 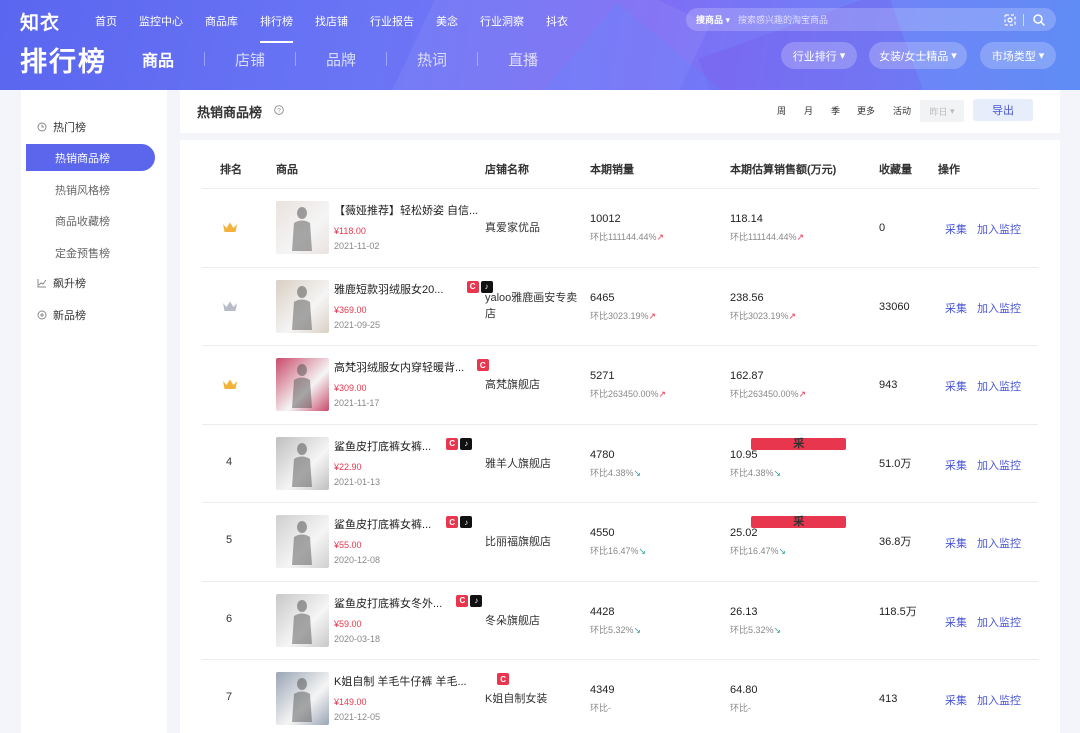 I want to click on shop-name: 真爱家优品, so click(x=532, y=228).